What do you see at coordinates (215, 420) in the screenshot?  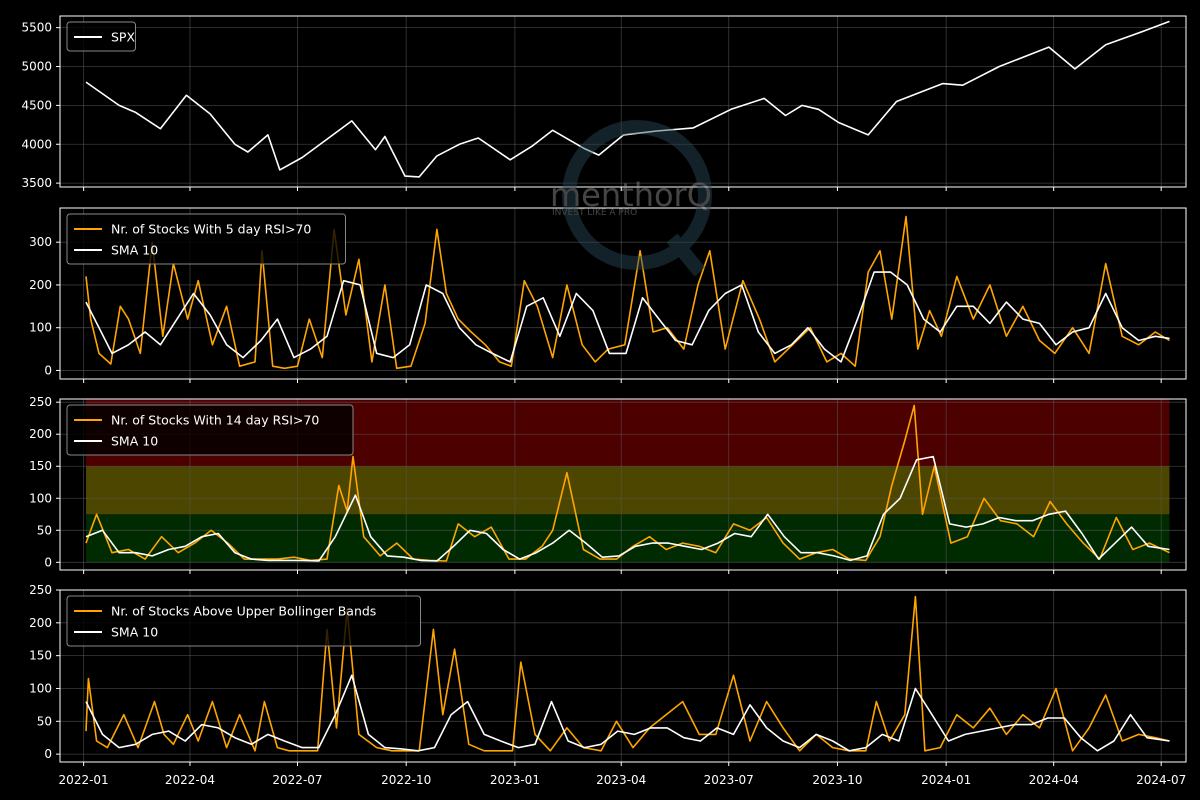 I see `legend-label: Nr. of Stocks With 14 day RSI>70` at bounding box center [215, 420].